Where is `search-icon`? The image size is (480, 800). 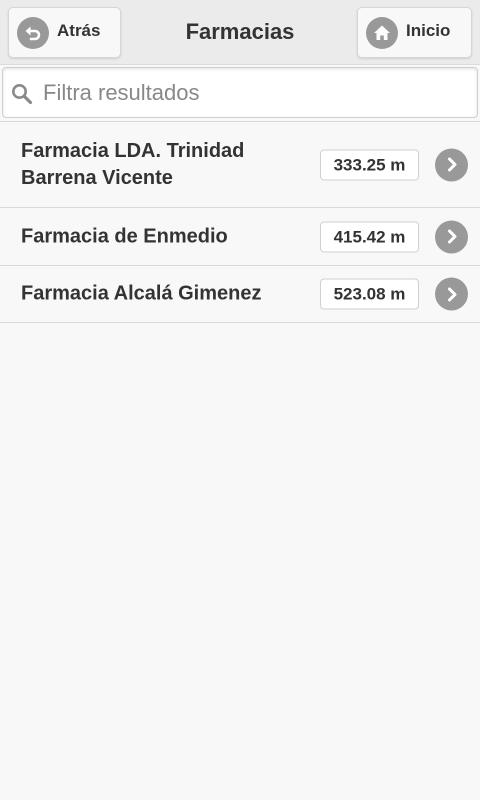 search-icon is located at coordinates (22, 94).